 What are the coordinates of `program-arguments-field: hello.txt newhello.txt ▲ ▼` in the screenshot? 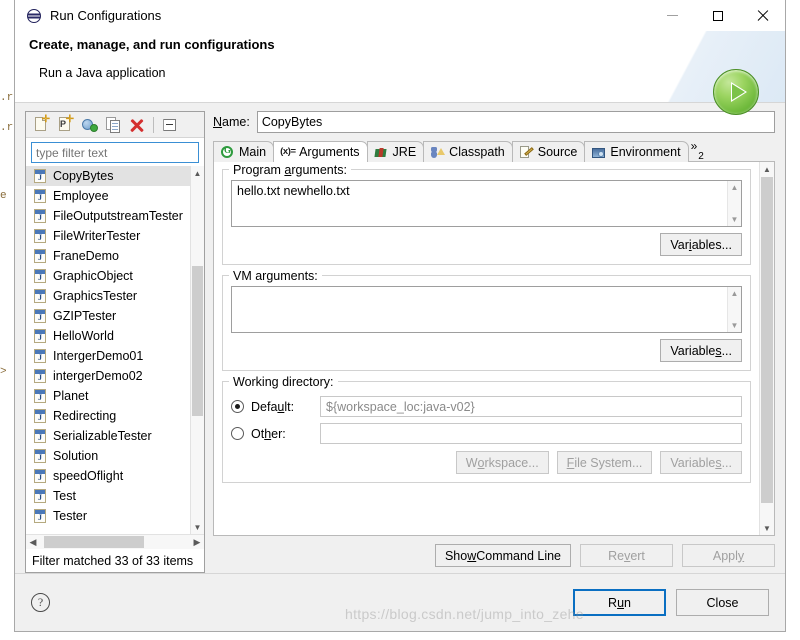 It's located at (486, 203).